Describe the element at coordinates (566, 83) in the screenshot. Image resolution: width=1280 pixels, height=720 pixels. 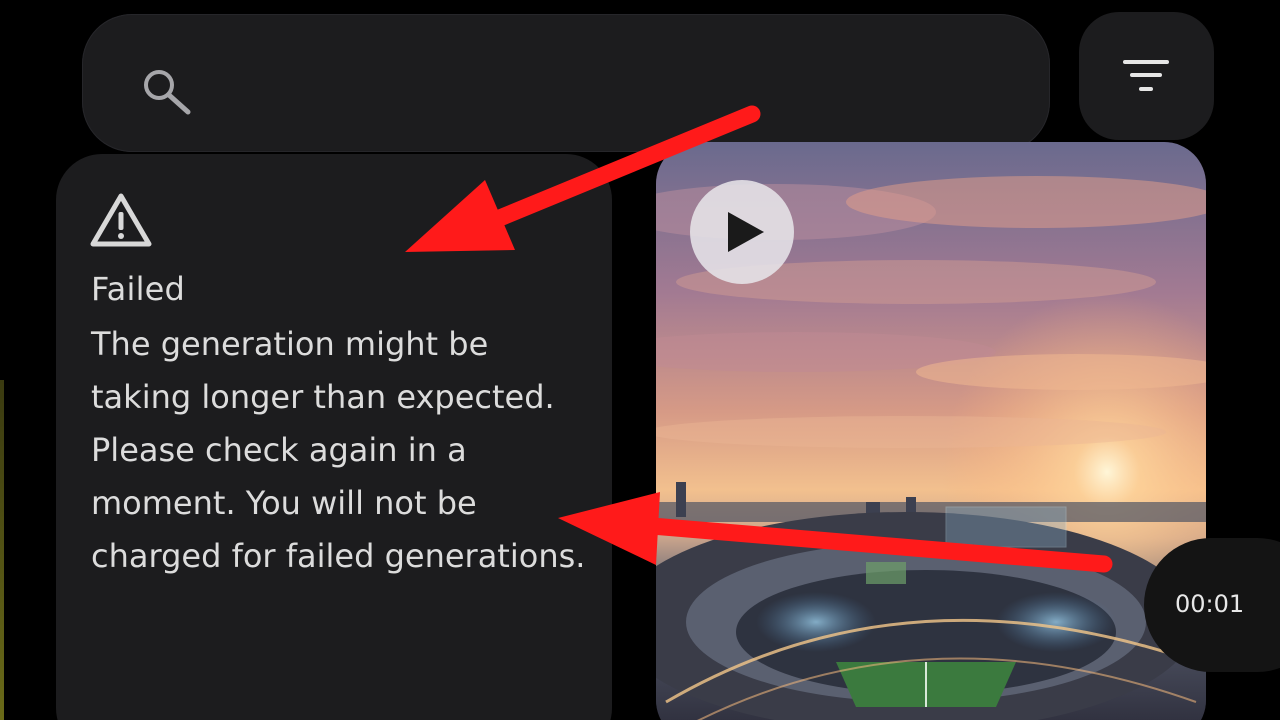
I see `search-bar` at that location.